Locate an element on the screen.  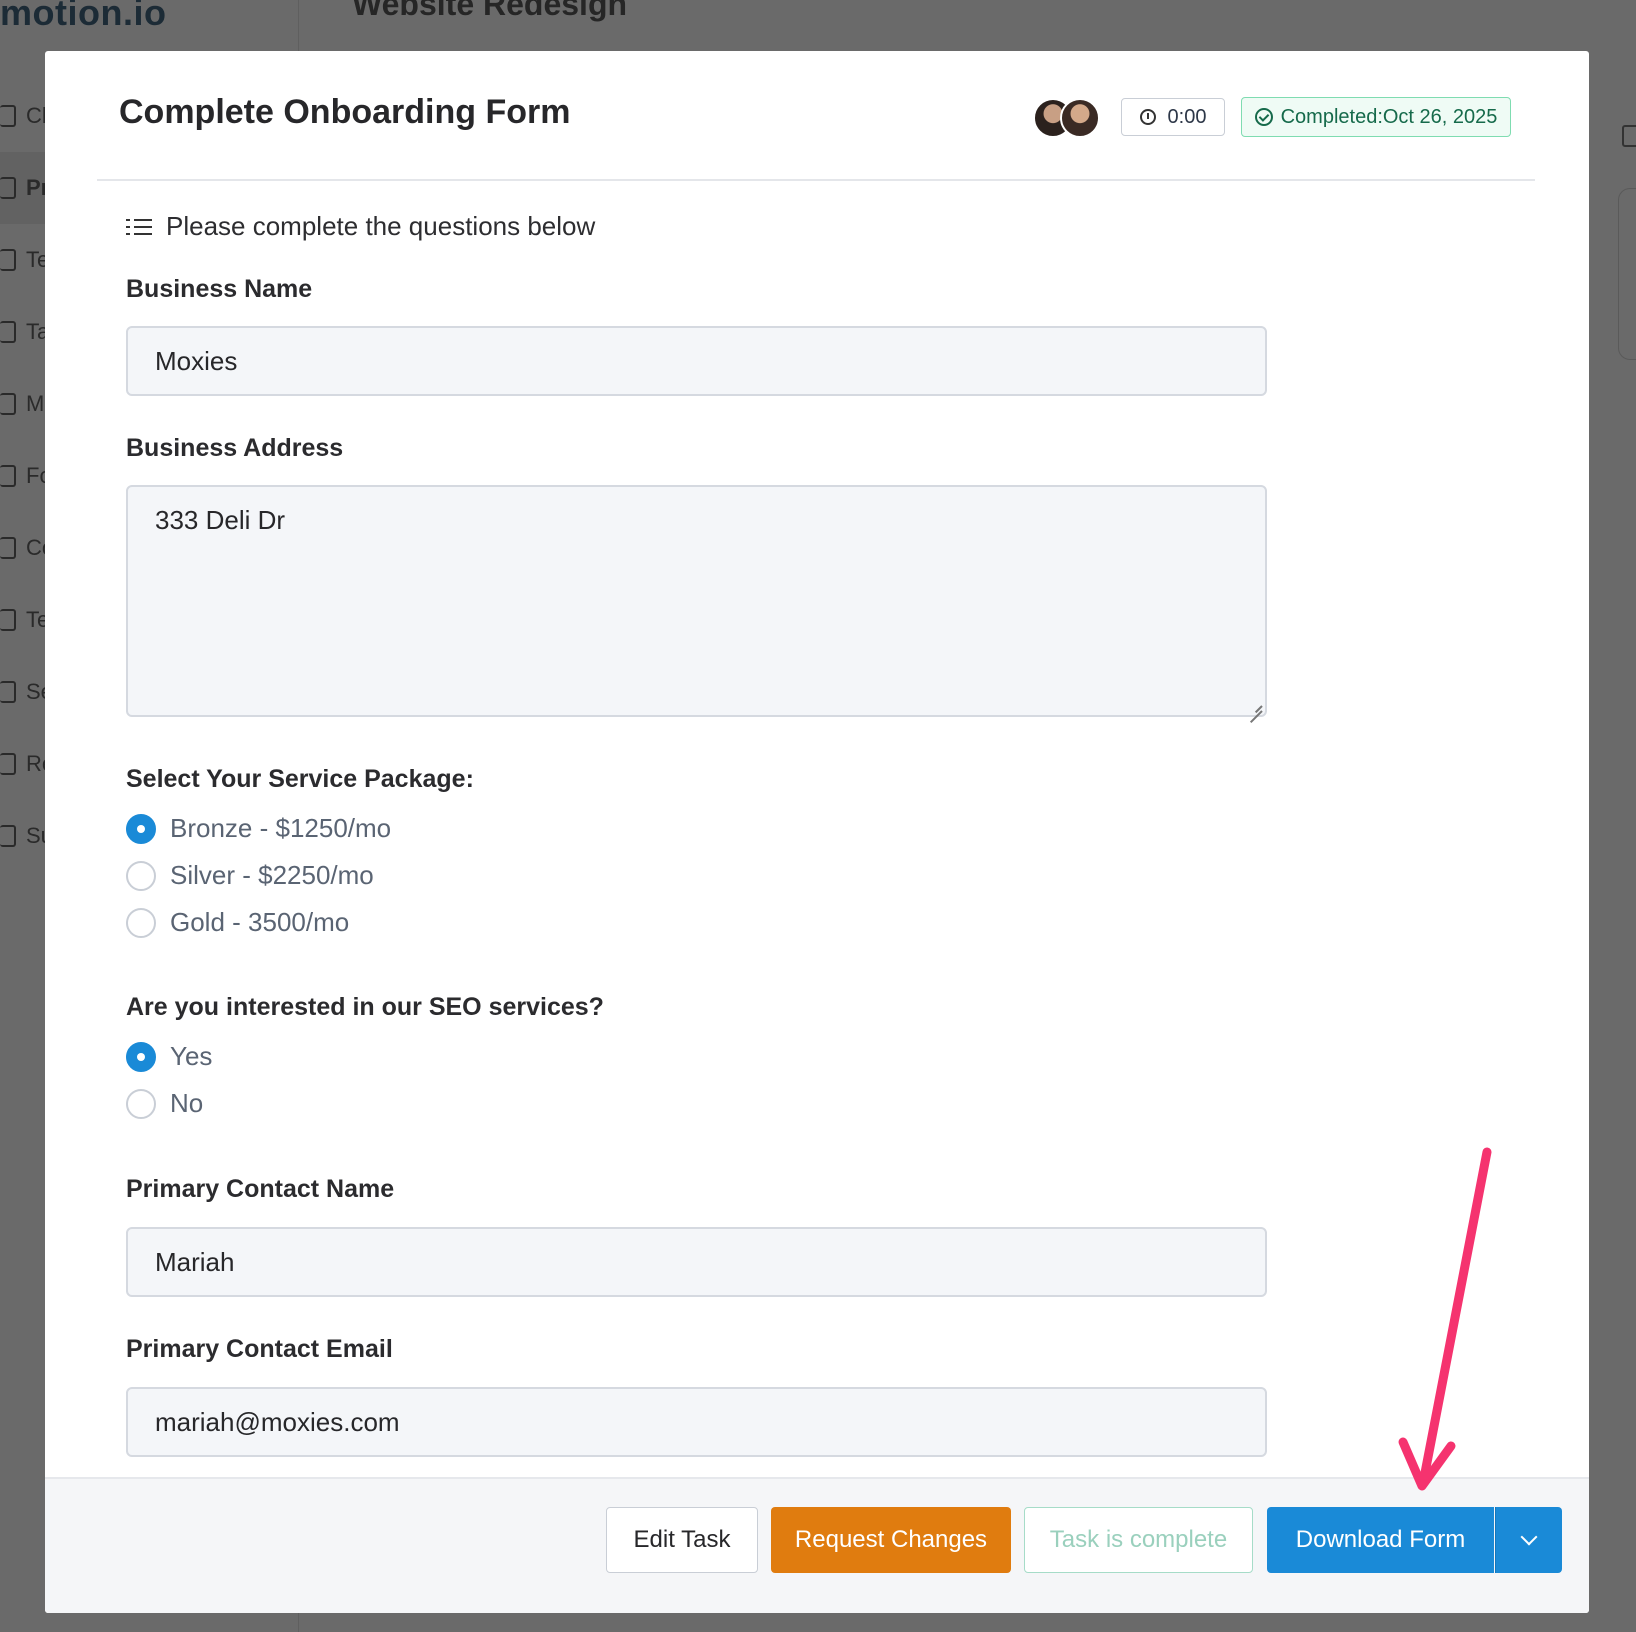
request-changes-button: Request Changes is located at coordinates (891, 1540).